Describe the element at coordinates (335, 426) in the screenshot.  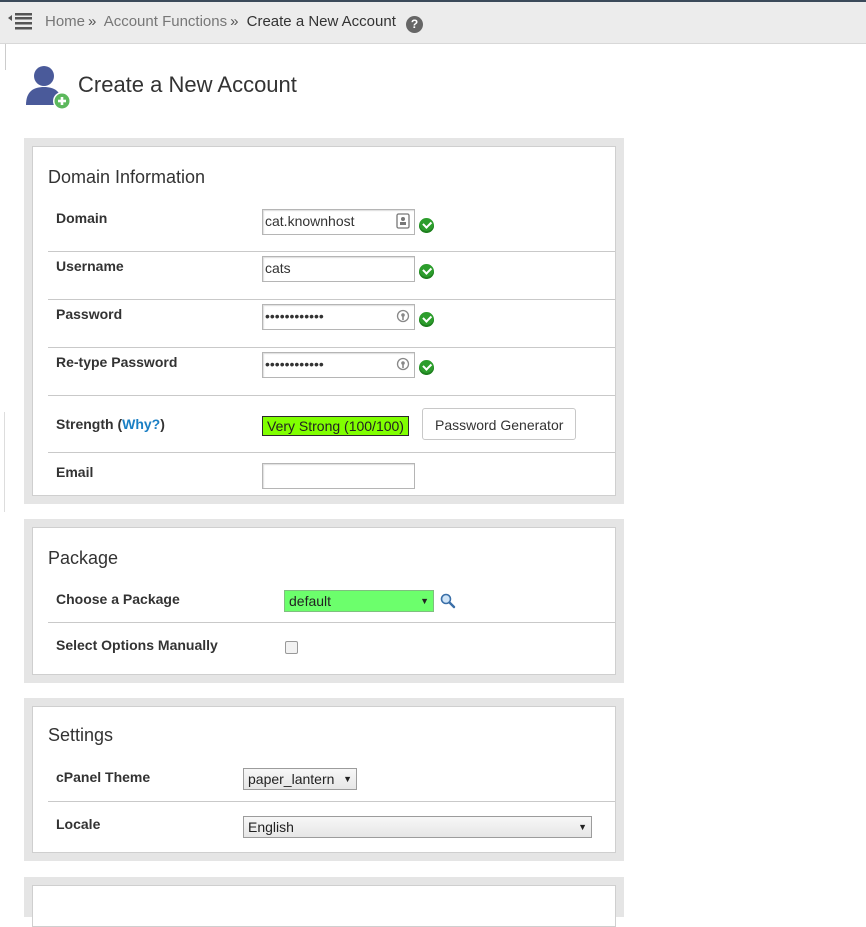
I see `strength-meter: Very Strong (100/100)` at that location.